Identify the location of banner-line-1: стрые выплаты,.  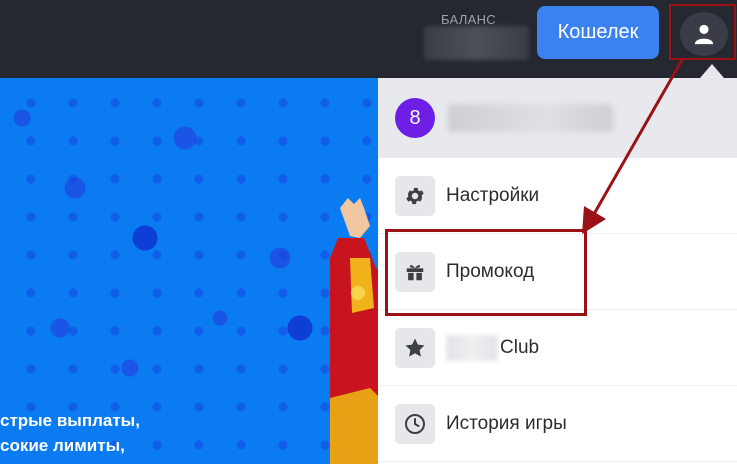
(70, 420).